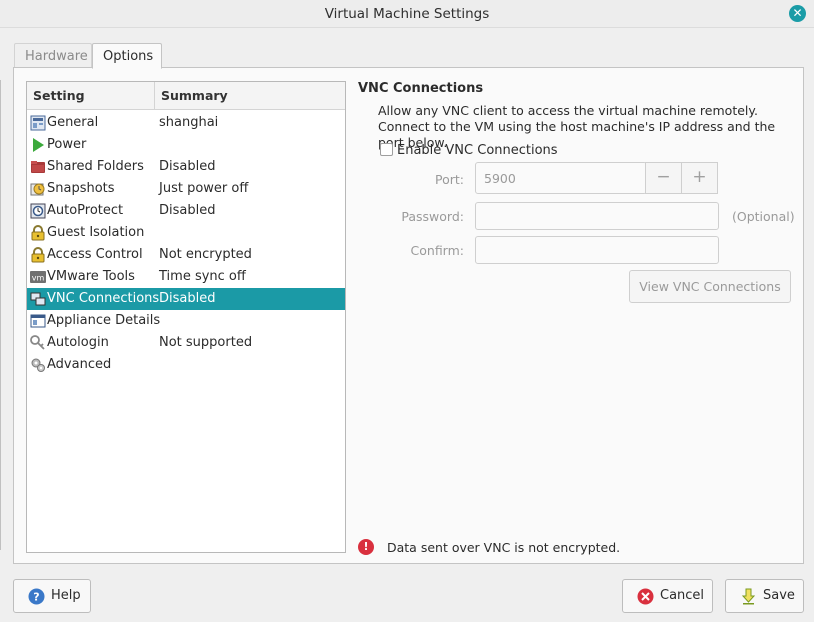 This screenshot has height=622, width=814. I want to click on list-item-vmware-tools: vm VMware Tools Time sync off, so click(186, 277).